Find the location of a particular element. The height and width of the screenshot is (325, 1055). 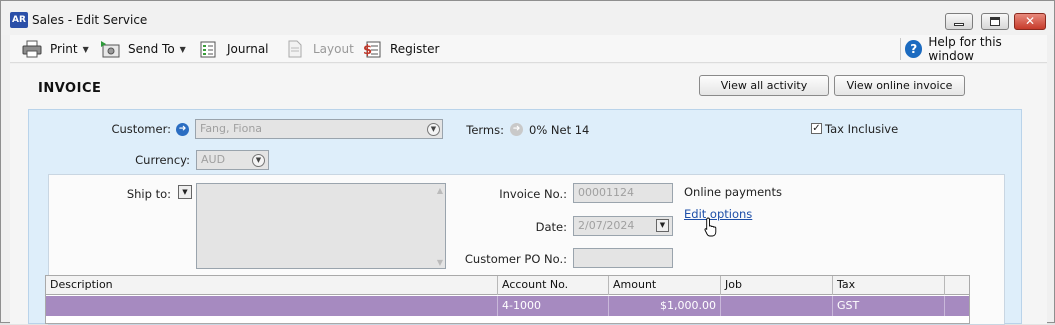

cell-description is located at coordinates (272, 306).